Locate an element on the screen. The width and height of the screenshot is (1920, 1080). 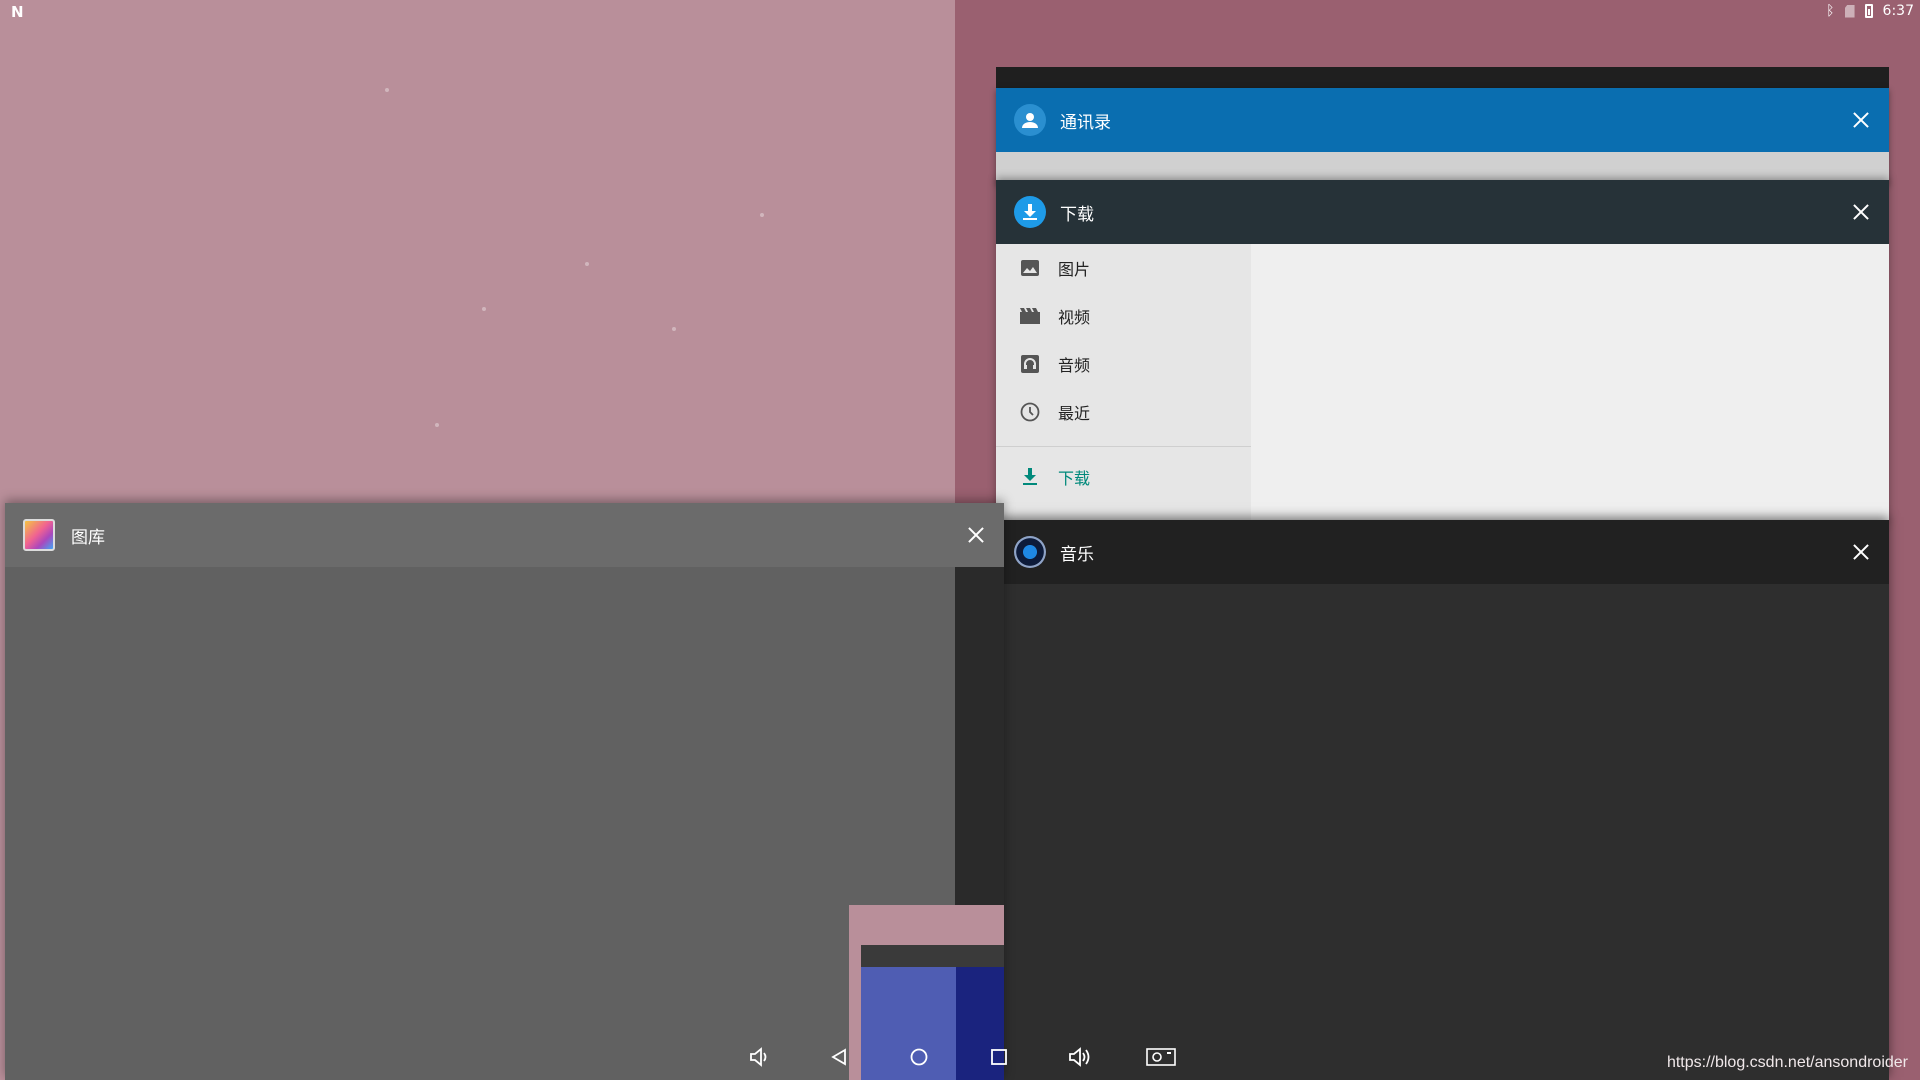
sidebar-item-label: 音频 is located at coordinates (1074, 365).